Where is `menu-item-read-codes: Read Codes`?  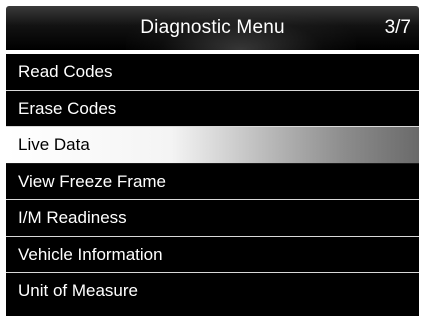 menu-item-read-codes: Read Codes is located at coordinates (212, 72).